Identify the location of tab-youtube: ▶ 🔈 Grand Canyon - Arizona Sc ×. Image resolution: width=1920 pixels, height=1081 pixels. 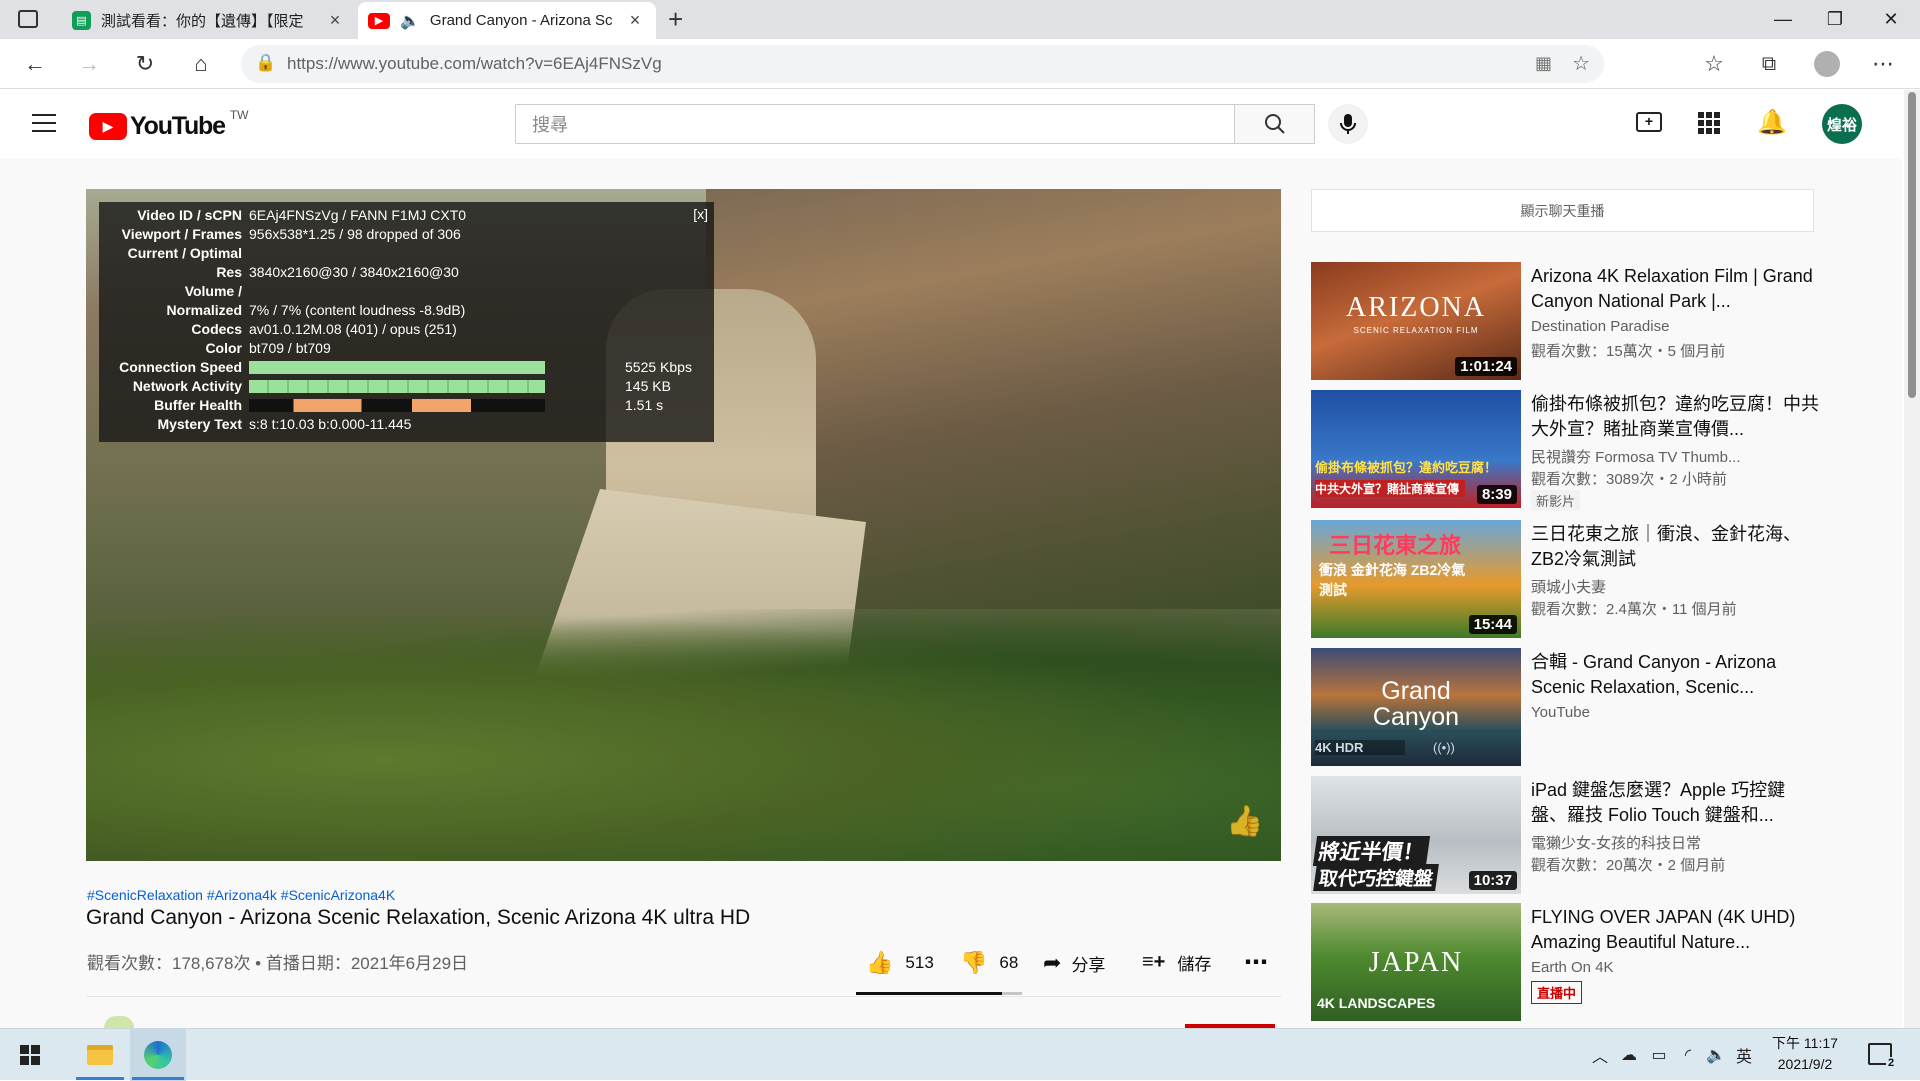
(507, 20).